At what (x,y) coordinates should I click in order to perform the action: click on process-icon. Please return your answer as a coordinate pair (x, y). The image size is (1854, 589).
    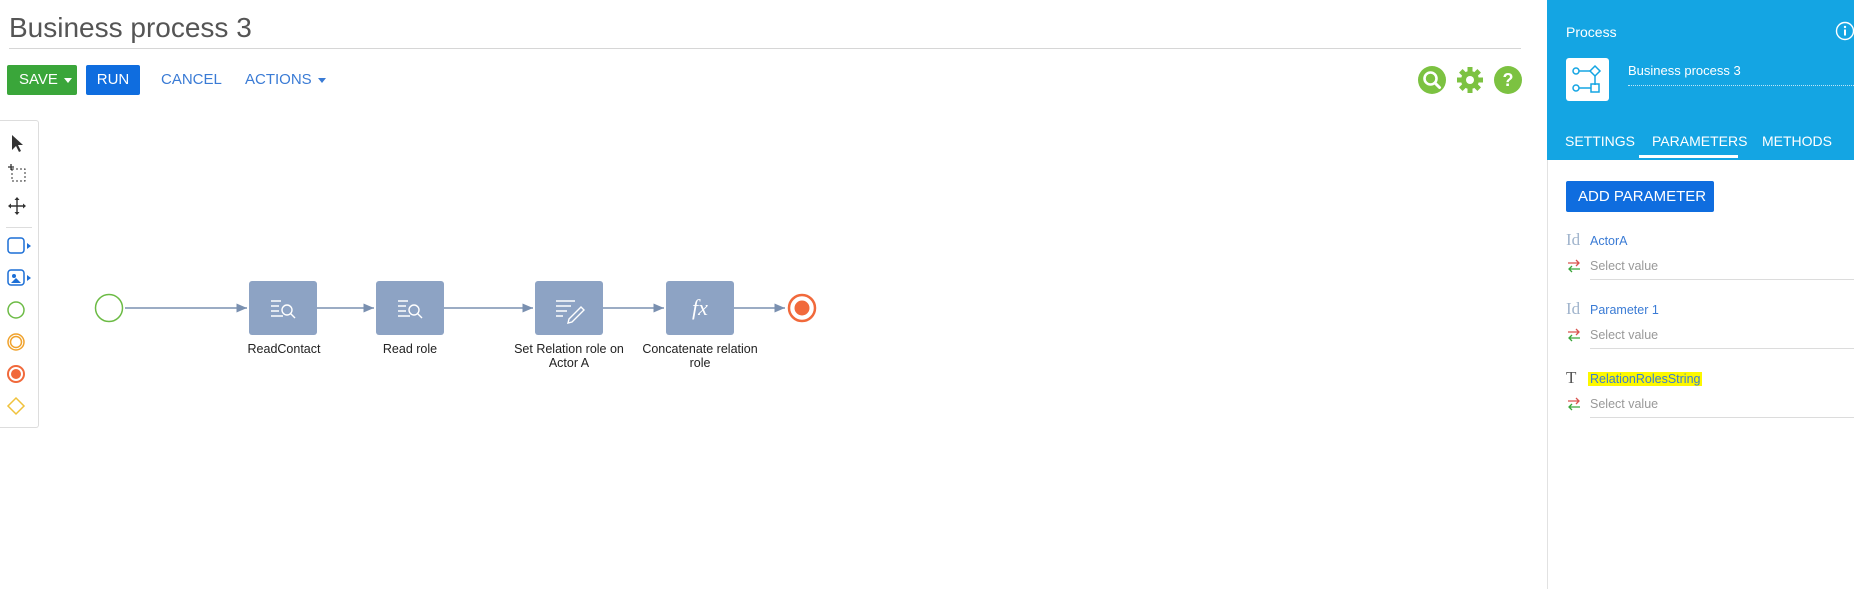
    Looking at the image, I should click on (1587, 79).